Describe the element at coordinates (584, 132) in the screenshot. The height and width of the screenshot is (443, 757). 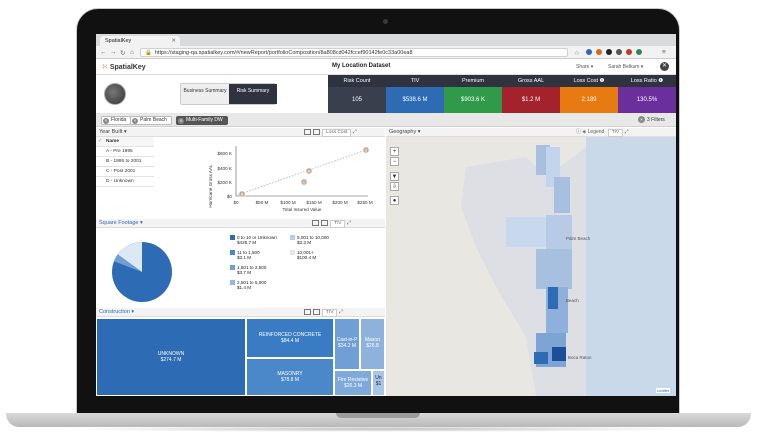
I see `legend-toggle-icon: ◈` at that location.